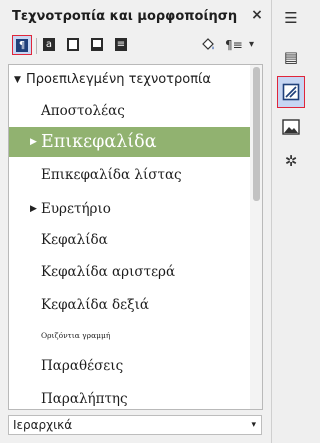 Image resolution: width=320 pixels, height=443 pixels. Describe the element at coordinates (129, 396) in the screenshot. I see `style-item: Παραλήπτης` at that location.